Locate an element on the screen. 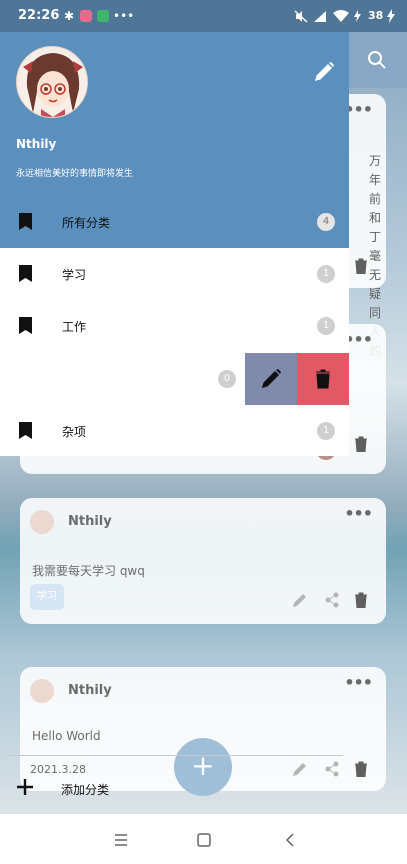 This screenshot has width=407, height=864. category-item-study: 学习 1 is located at coordinates (174, 274).